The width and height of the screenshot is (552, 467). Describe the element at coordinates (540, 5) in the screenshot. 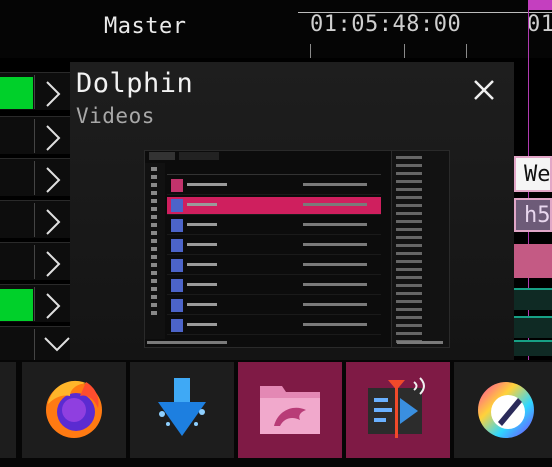

I see `playhead-handle` at that location.